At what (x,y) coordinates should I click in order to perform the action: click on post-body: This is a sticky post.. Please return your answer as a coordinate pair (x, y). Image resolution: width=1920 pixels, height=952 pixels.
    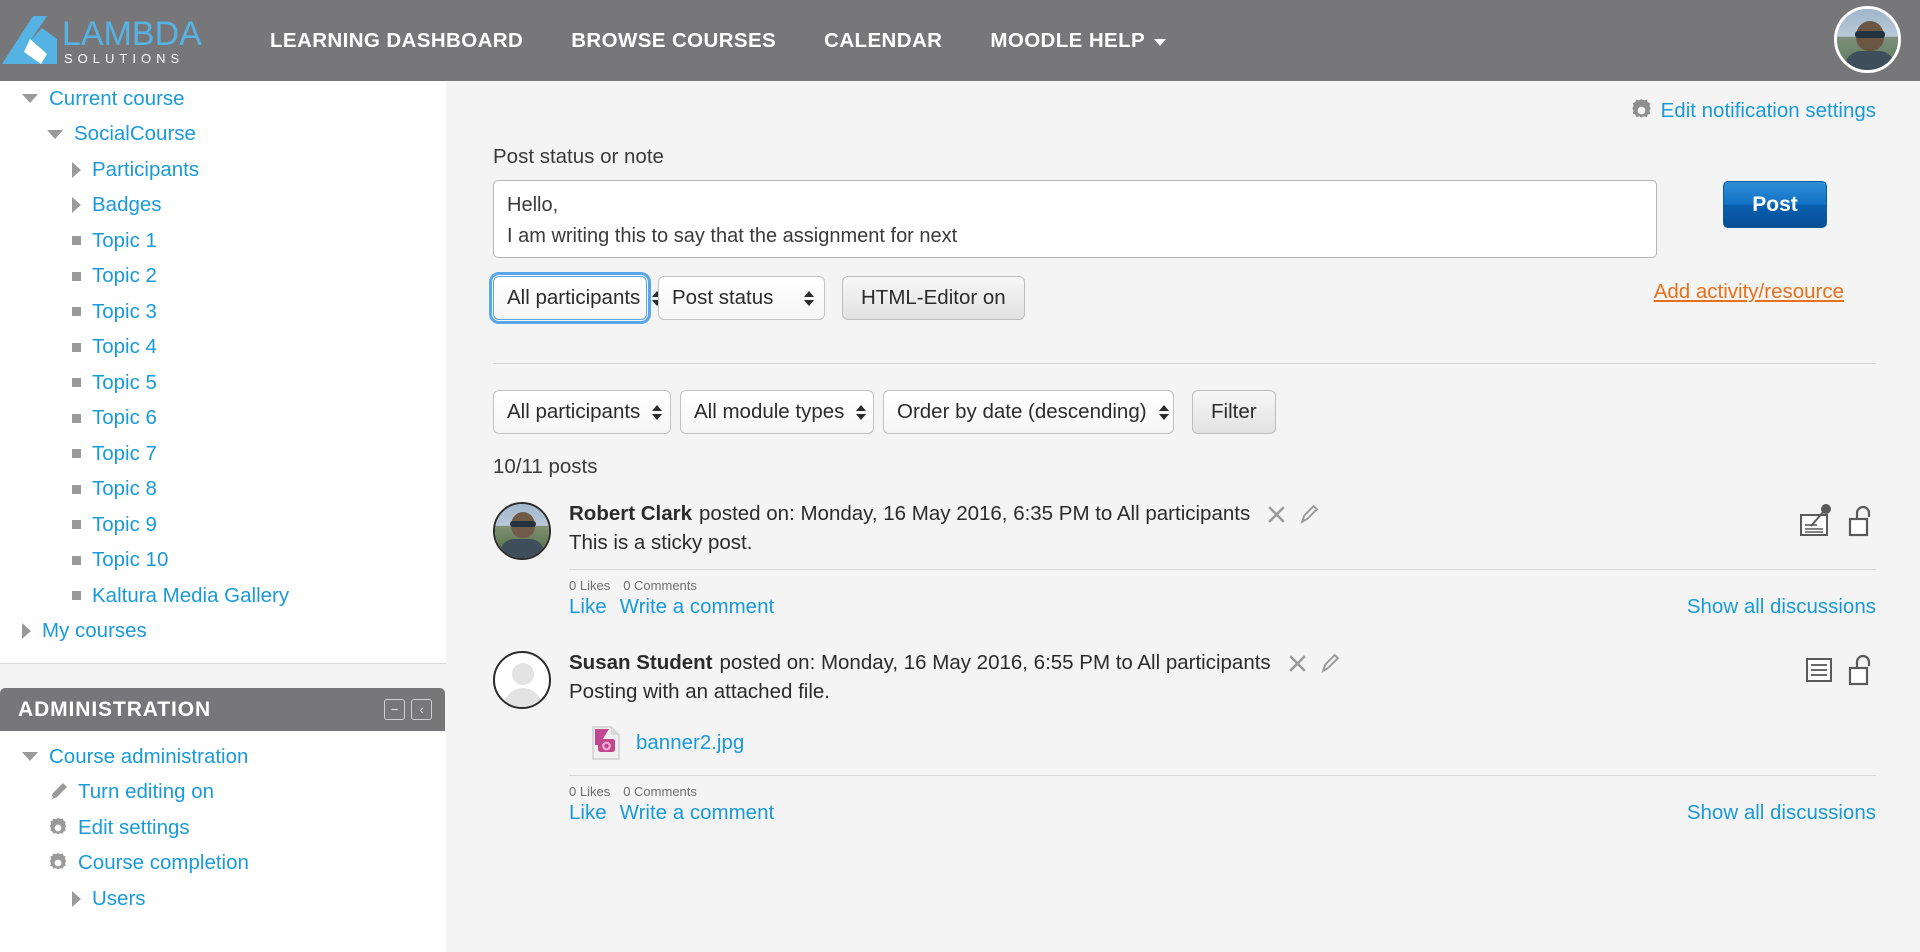
    Looking at the image, I should click on (661, 542).